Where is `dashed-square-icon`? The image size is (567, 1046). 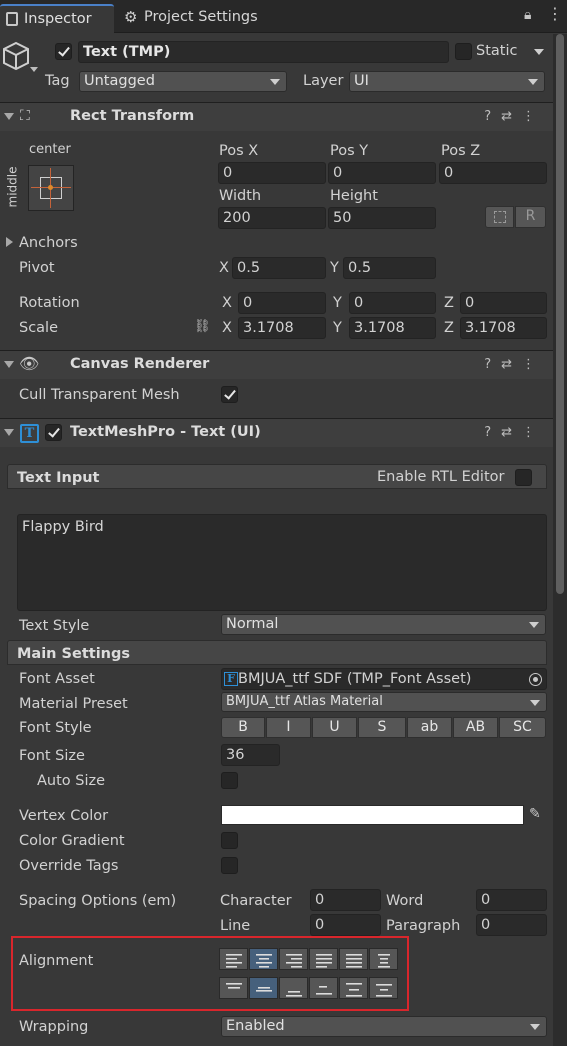 dashed-square-icon is located at coordinates (499, 217).